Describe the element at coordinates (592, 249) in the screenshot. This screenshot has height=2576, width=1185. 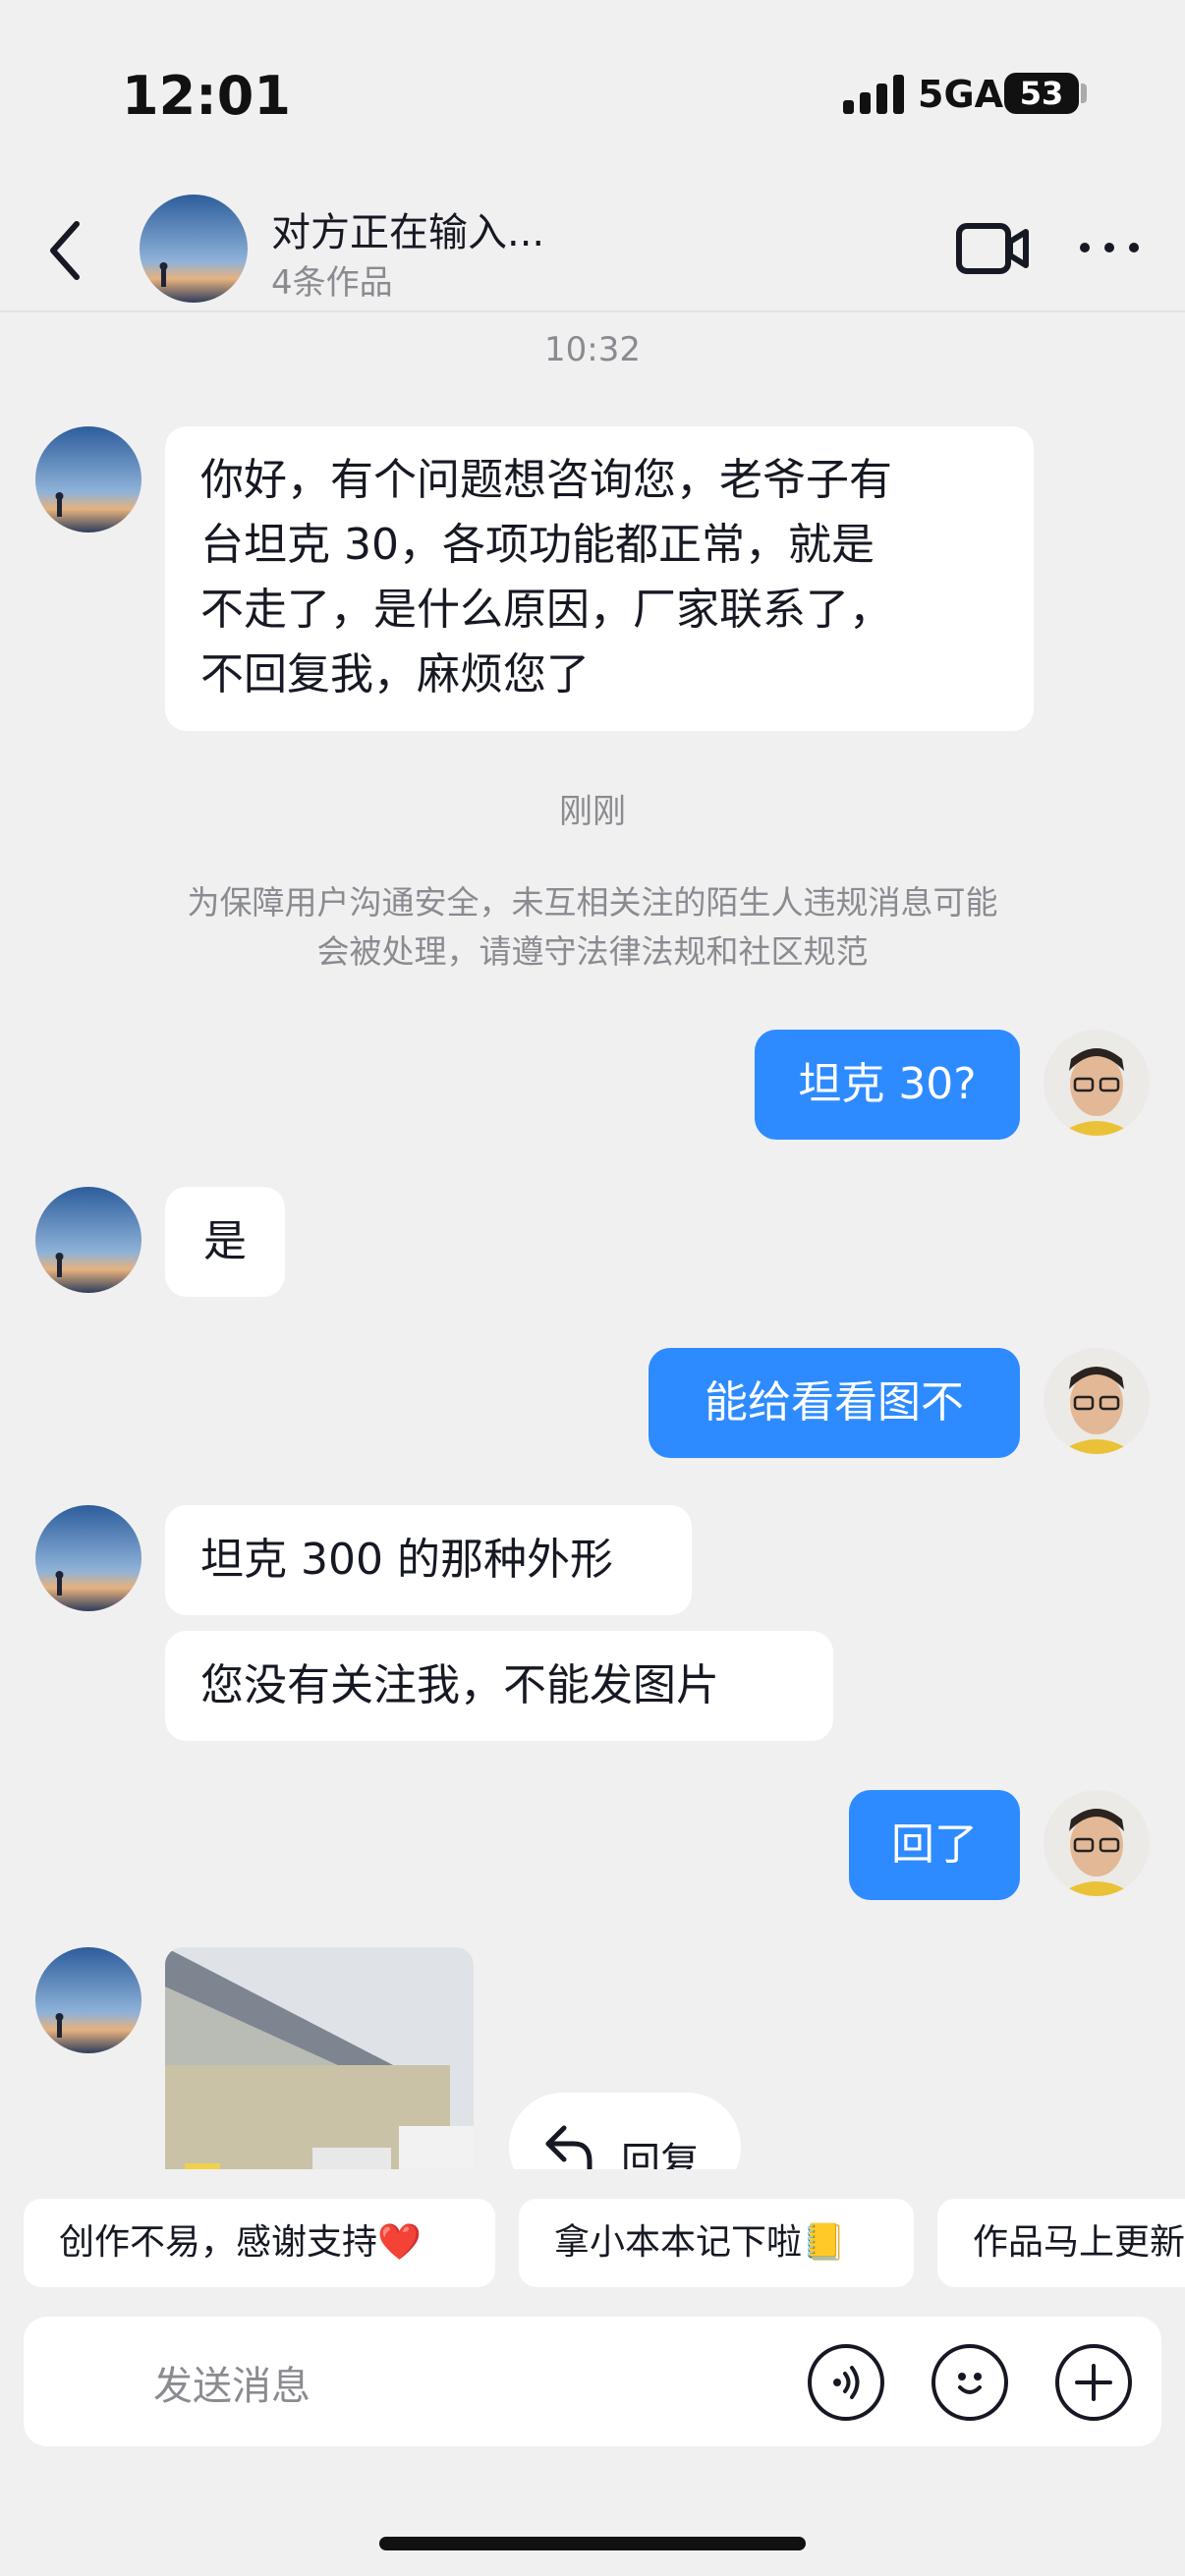
I see `chat-header: 对方正在输入... 4条作品` at that location.